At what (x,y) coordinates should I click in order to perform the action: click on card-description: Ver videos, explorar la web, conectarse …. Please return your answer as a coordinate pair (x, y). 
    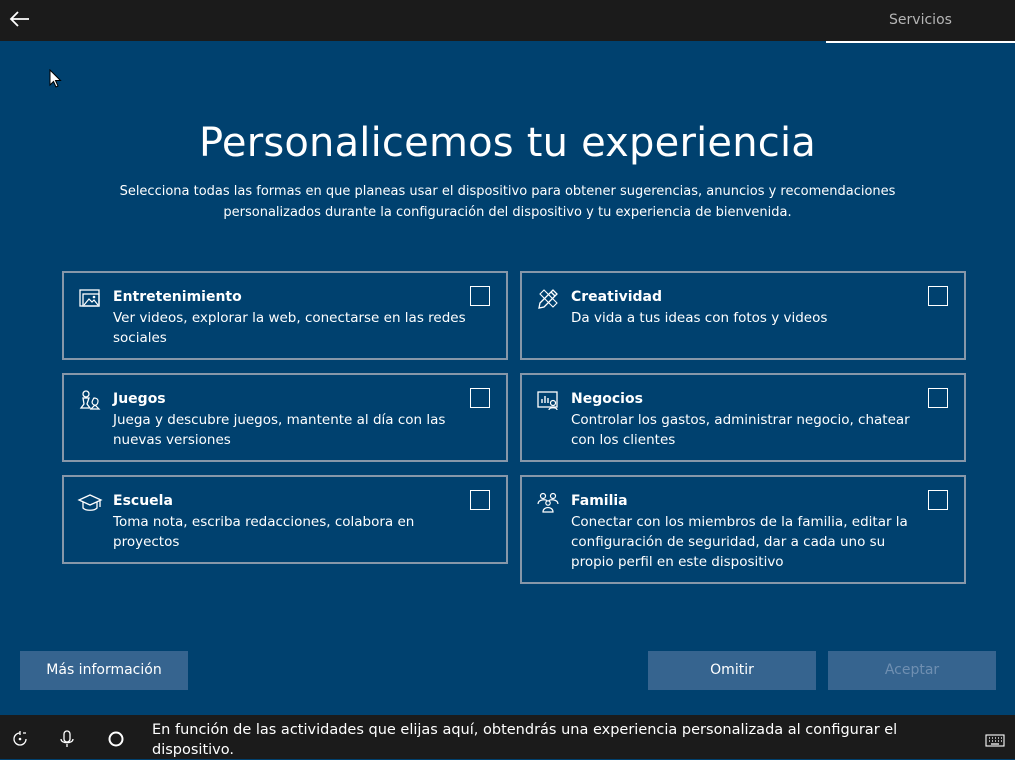
    Looking at the image, I should click on (289, 328).